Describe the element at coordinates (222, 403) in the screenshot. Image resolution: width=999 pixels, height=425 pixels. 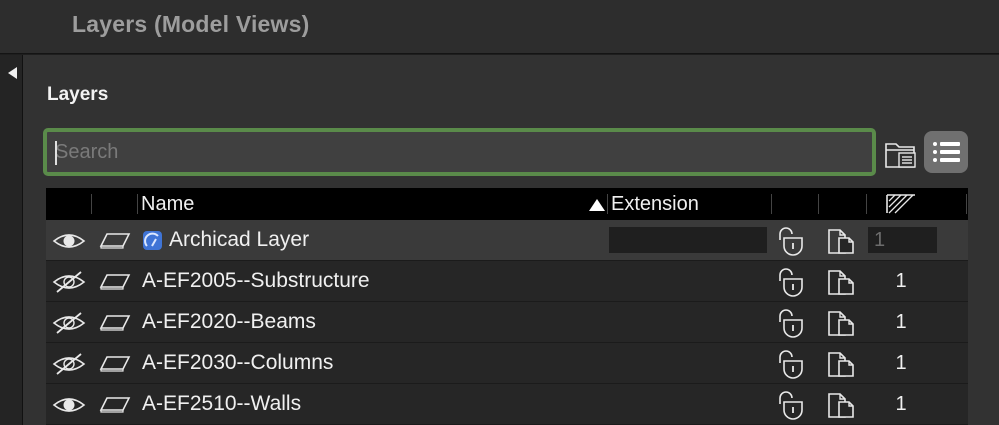
I see `layer-name: A-EF2510--Walls` at that location.